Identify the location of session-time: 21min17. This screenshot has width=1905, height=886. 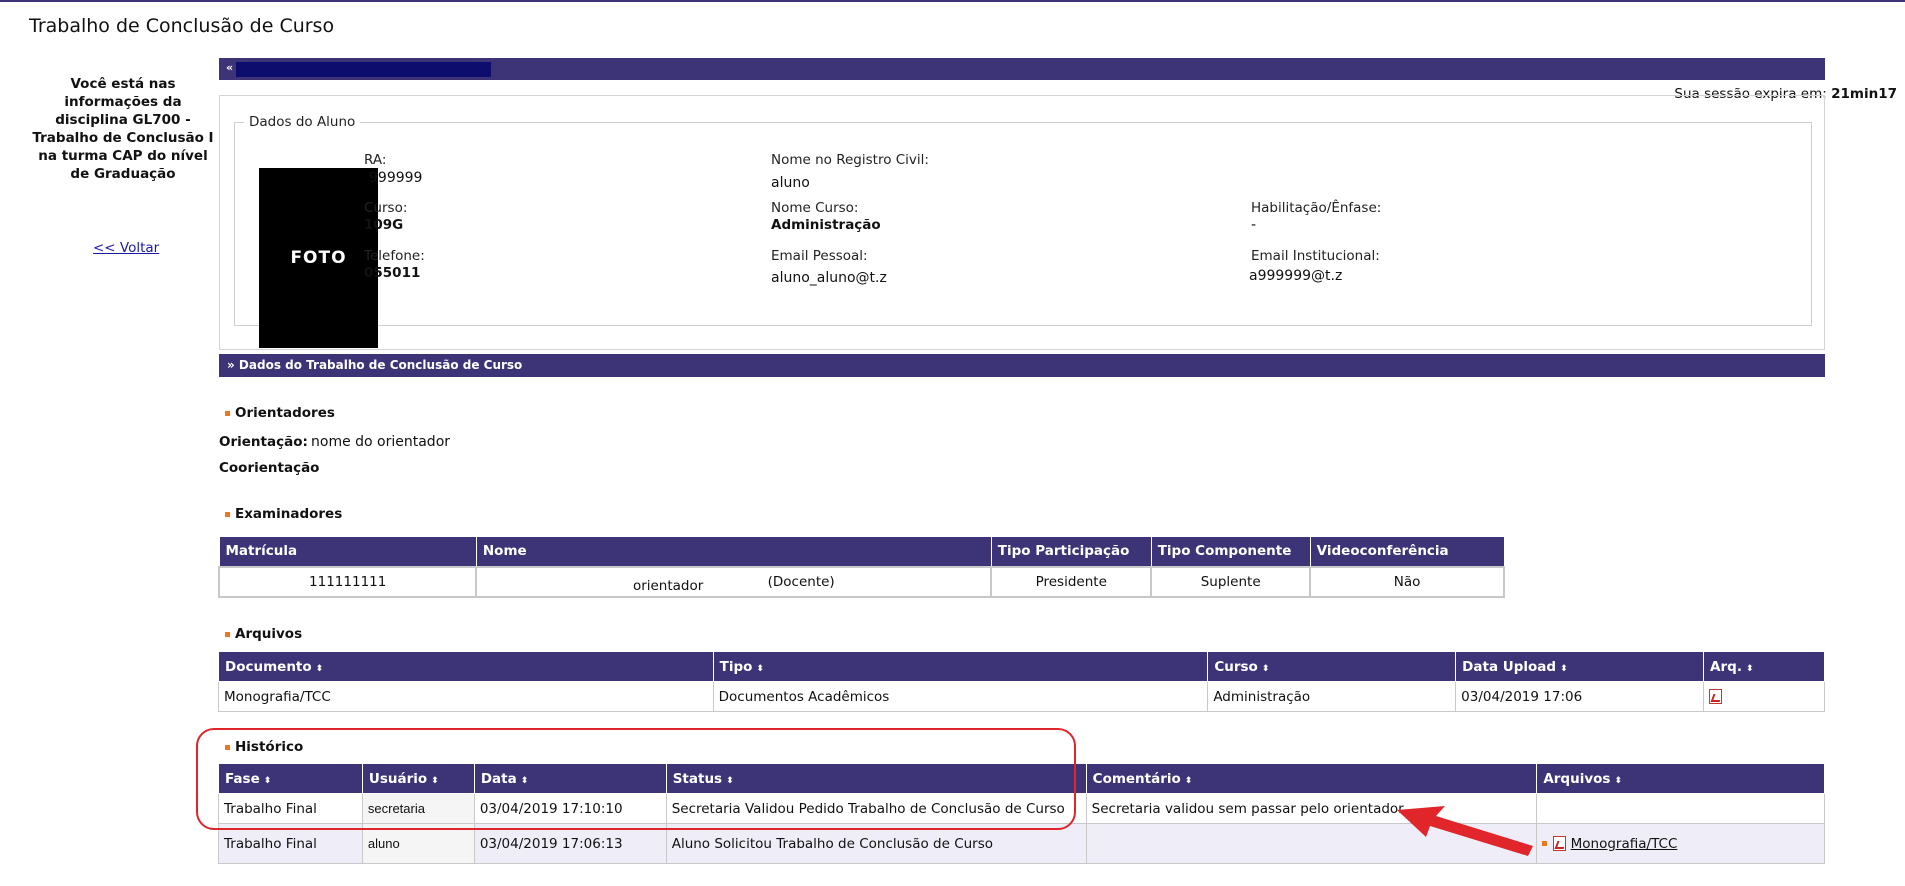
(1864, 94).